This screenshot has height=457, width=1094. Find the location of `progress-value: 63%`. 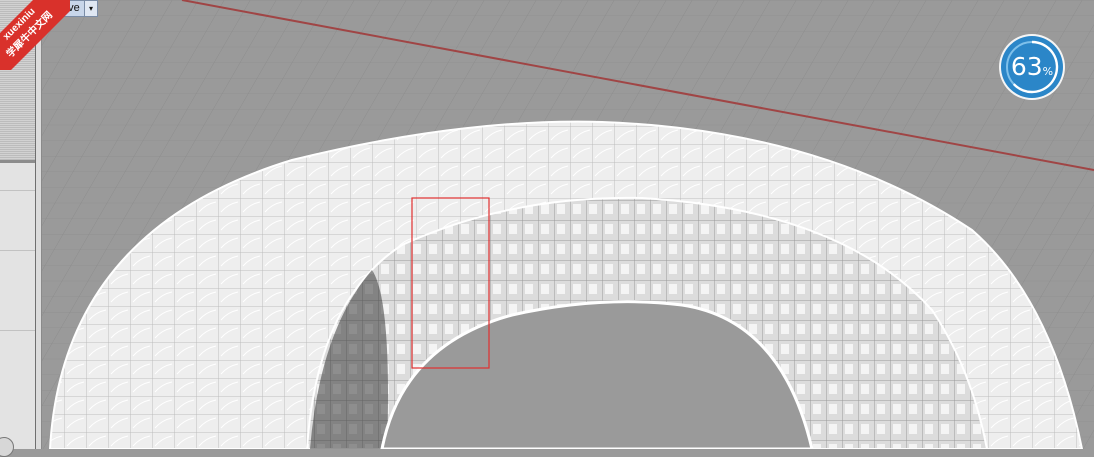

progress-value: 63% is located at coordinates (1032, 66).